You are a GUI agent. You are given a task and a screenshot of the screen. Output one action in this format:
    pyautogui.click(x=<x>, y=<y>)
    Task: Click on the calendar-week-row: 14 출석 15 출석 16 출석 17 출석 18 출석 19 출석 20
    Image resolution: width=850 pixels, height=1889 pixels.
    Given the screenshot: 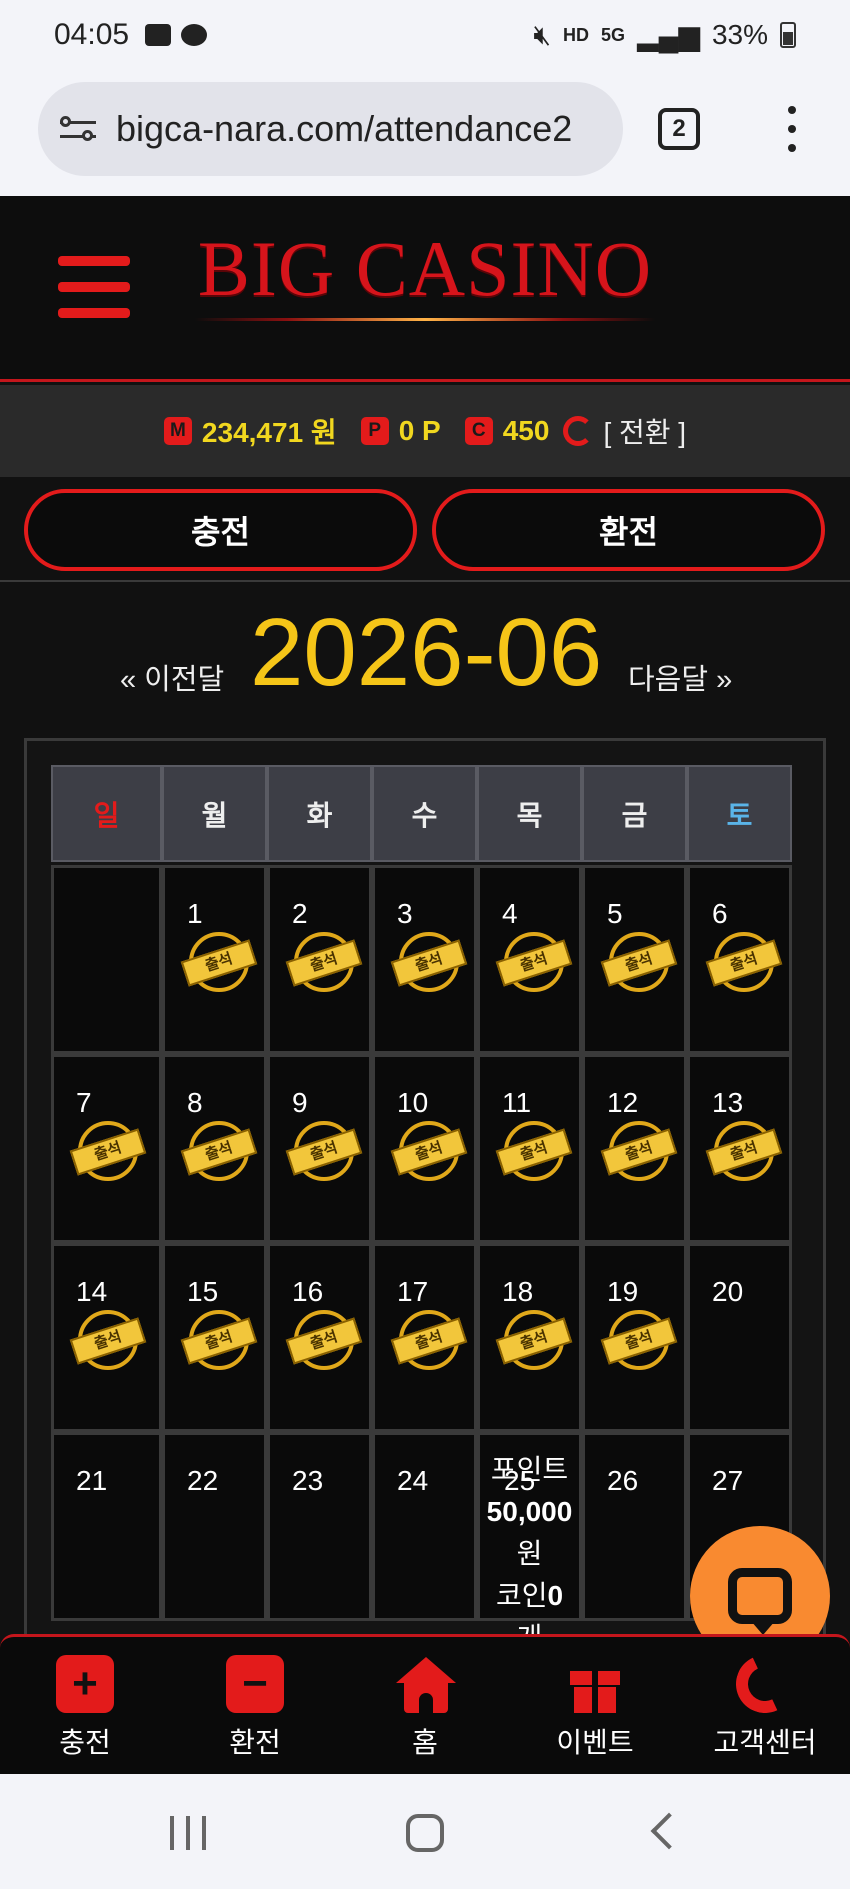 What is the action you would take?
    pyautogui.click(x=421, y=1337)
    